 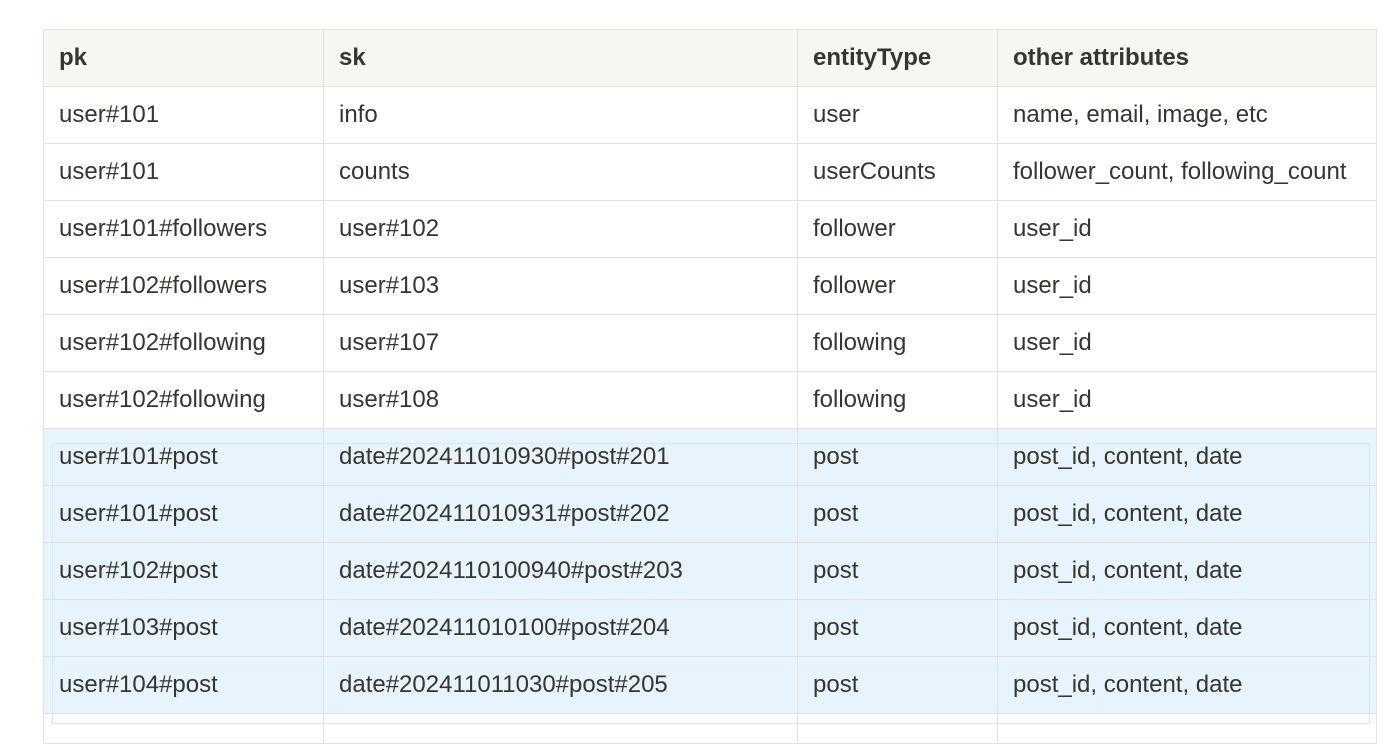 What do you see at coordinates (897, 115) in the screenshot?
I see `cell-entity-type: user` at bounding box center [897, 115].